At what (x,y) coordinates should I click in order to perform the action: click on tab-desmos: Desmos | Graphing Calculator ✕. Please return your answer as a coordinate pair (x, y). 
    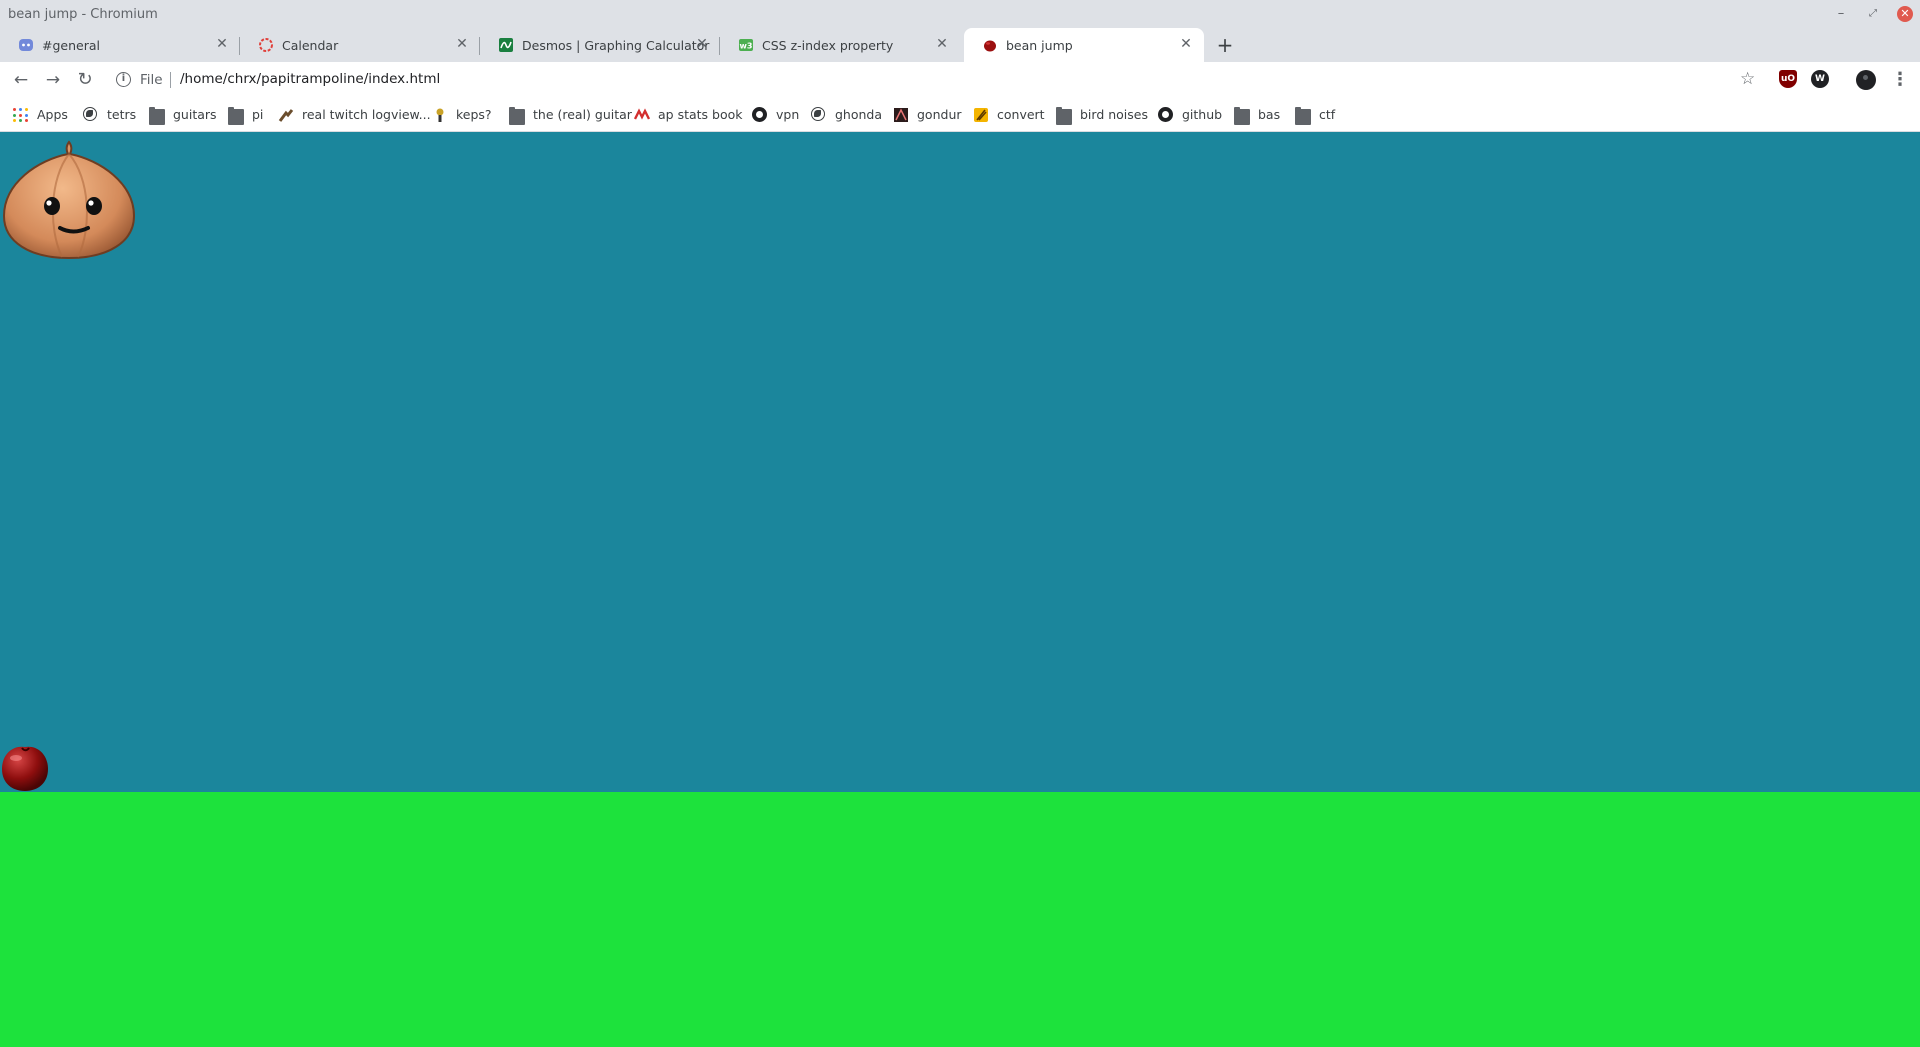
    Looking at the image, I should click on (600, 45).